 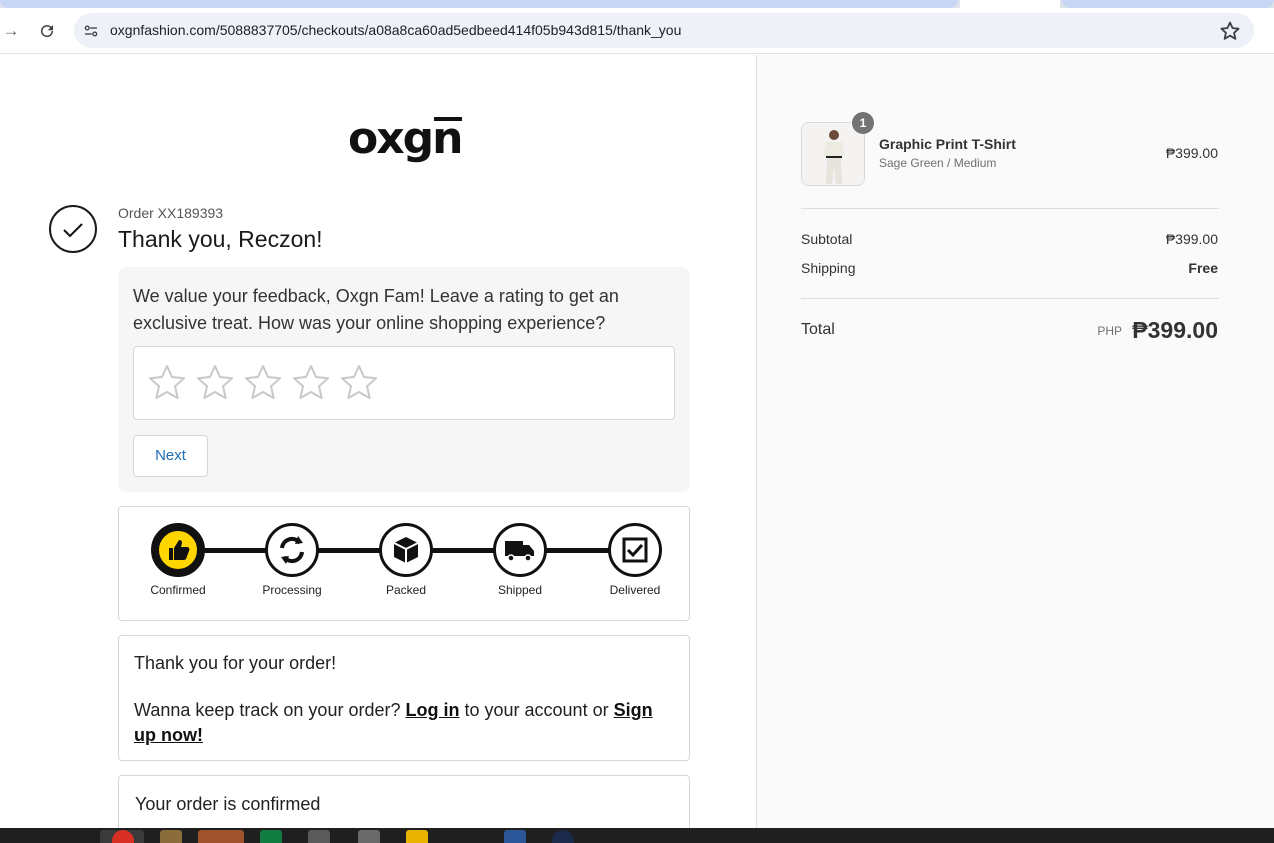 What do you see at coordinates (171, 213) in the screenshot?
I see `order-number: Order XX189393` at bounding box center [171, 213].